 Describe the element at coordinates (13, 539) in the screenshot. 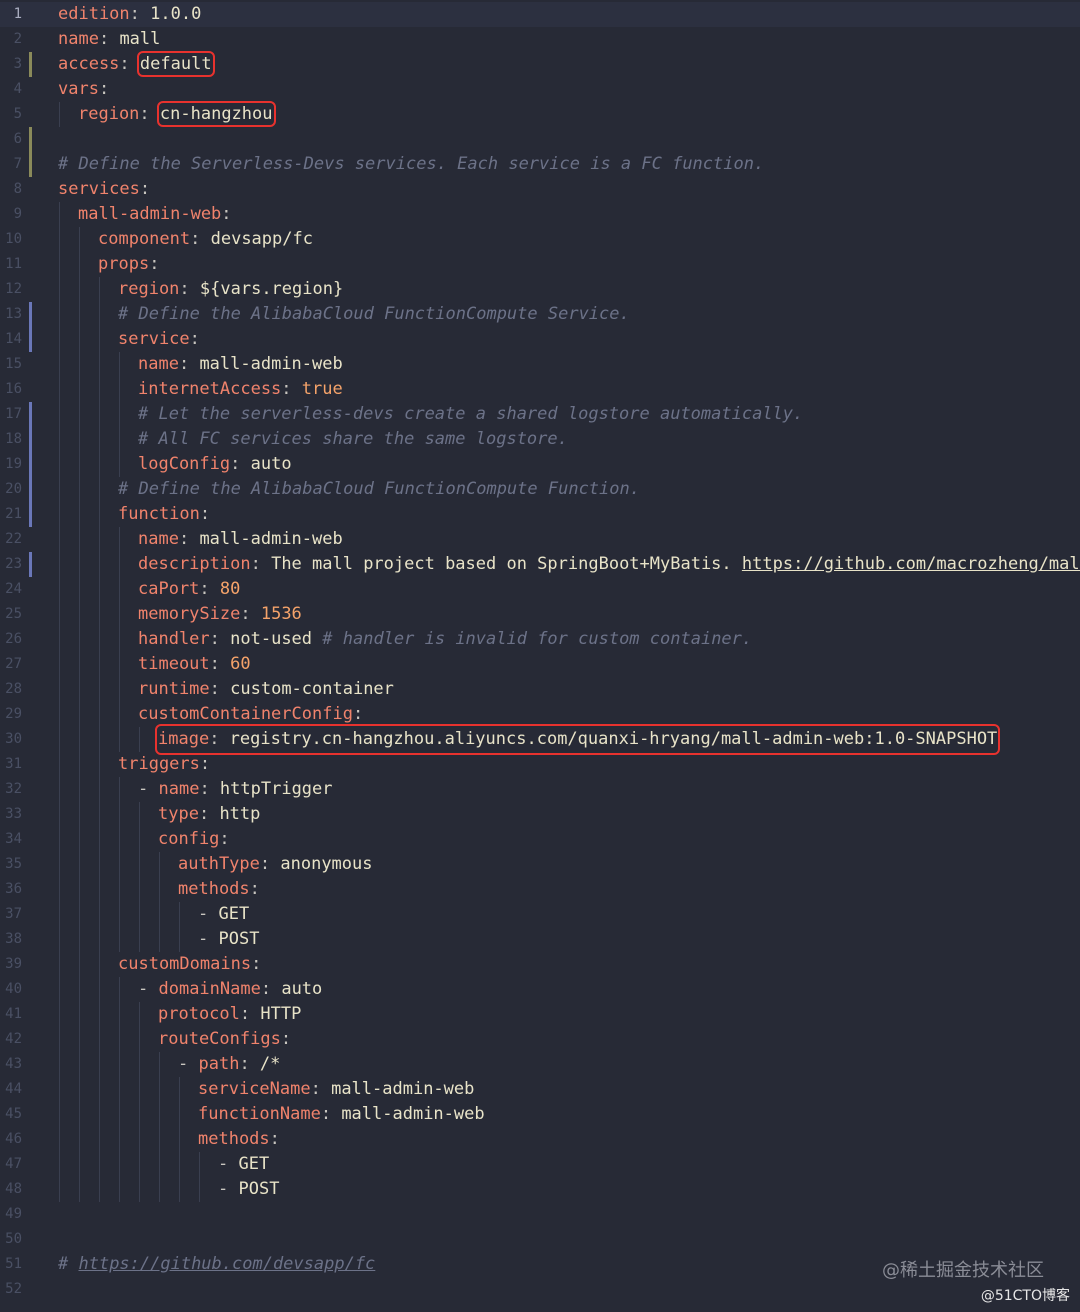

I see `line-number: 22` at that location.